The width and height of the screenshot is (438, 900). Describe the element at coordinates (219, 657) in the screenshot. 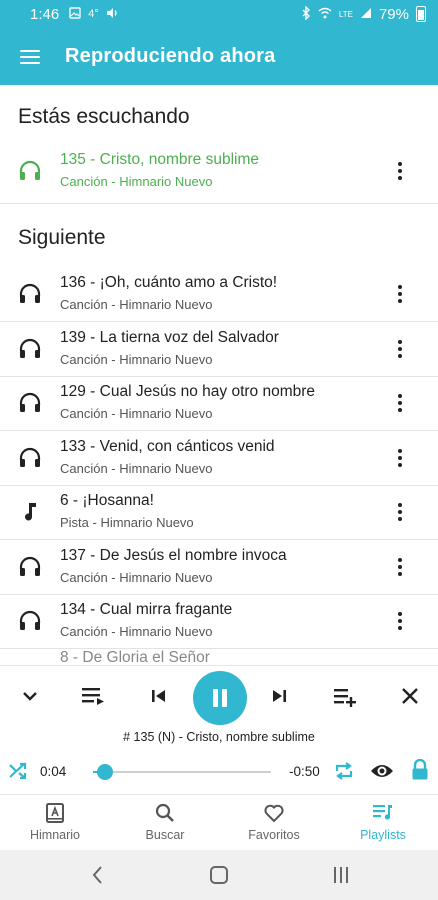

I see `list-item: 8 - De Gloria el Señor` at that location.